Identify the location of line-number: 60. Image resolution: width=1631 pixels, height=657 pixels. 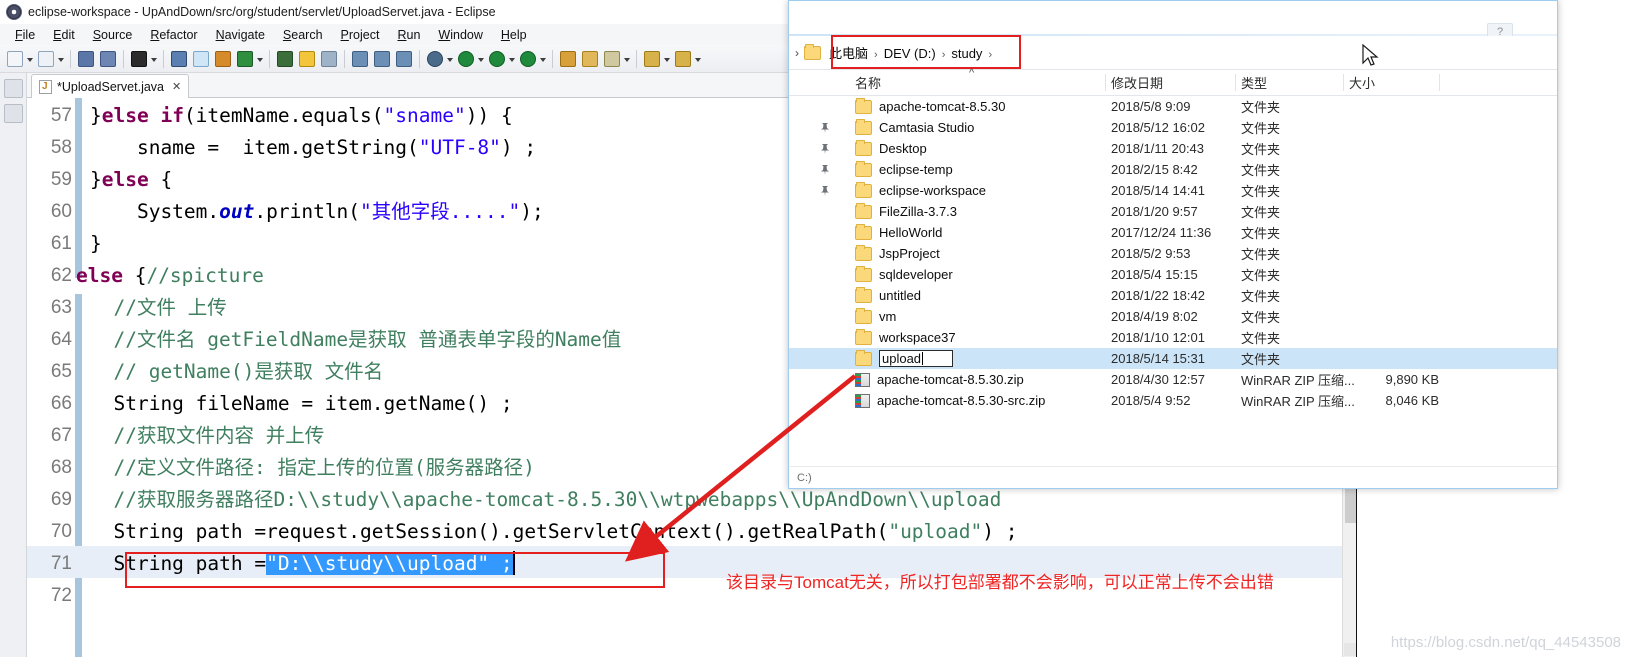
(61, 211).